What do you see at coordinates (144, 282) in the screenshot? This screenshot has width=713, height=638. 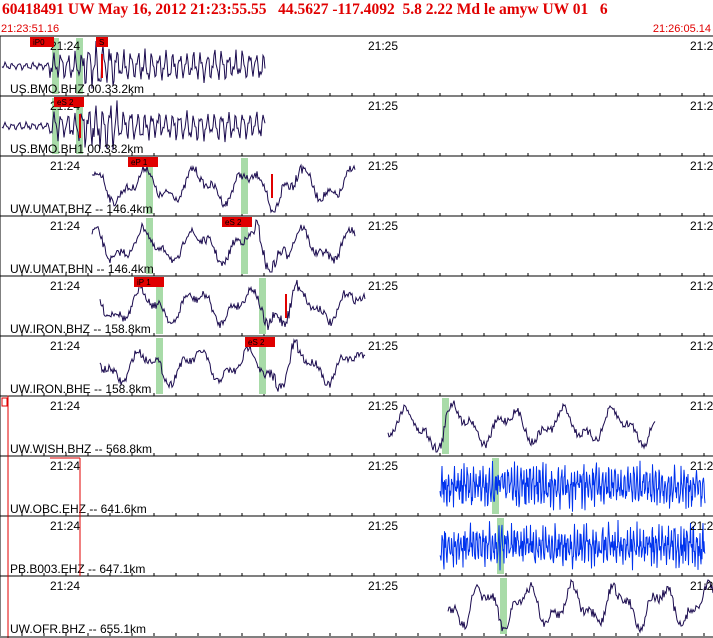 I see `pick-label: iP 1` at bounding box center [144, 282].